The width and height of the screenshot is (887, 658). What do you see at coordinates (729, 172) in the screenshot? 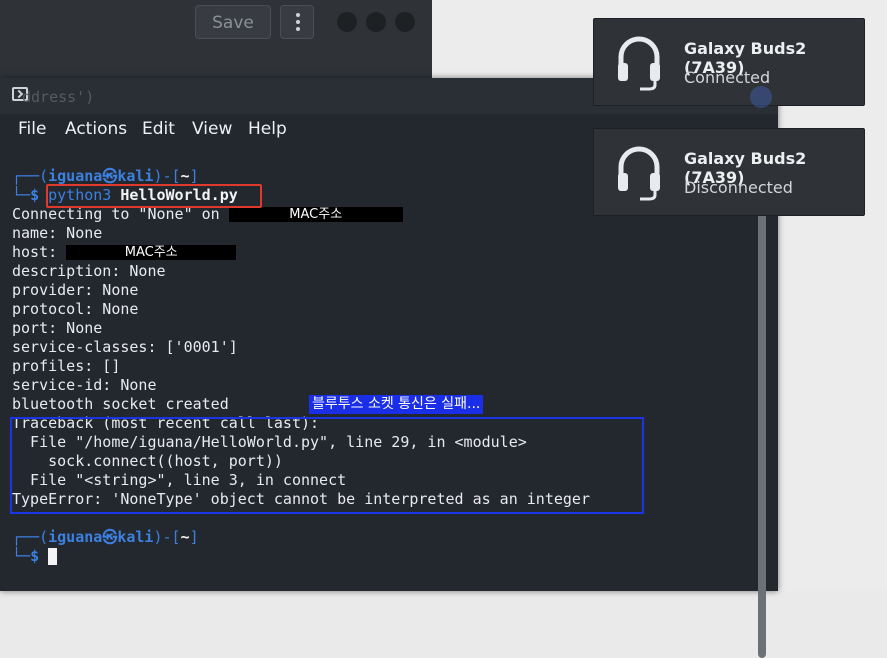
I see `notification-disconnected: Galaxy Buds2 (7A39) Disconnected` at bounding box center [729, 172].